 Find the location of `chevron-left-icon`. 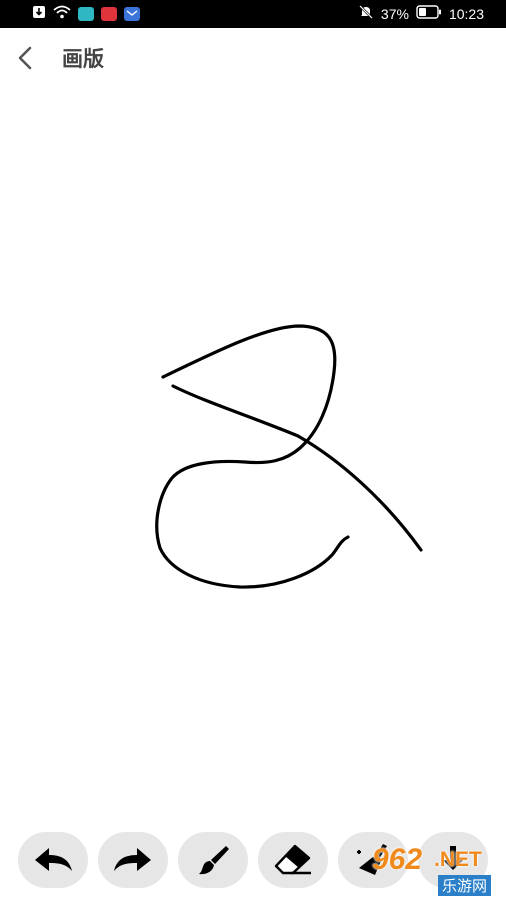

chevron-left-icon is located at coordinates (25, 58).